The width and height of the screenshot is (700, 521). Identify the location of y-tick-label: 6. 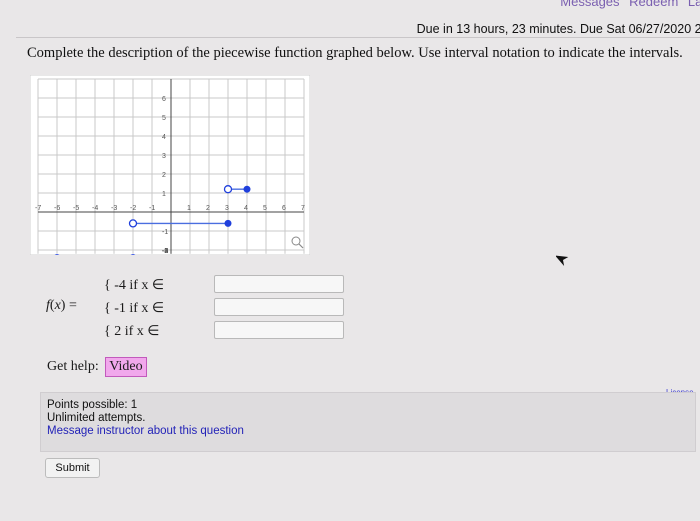
(164, 99).